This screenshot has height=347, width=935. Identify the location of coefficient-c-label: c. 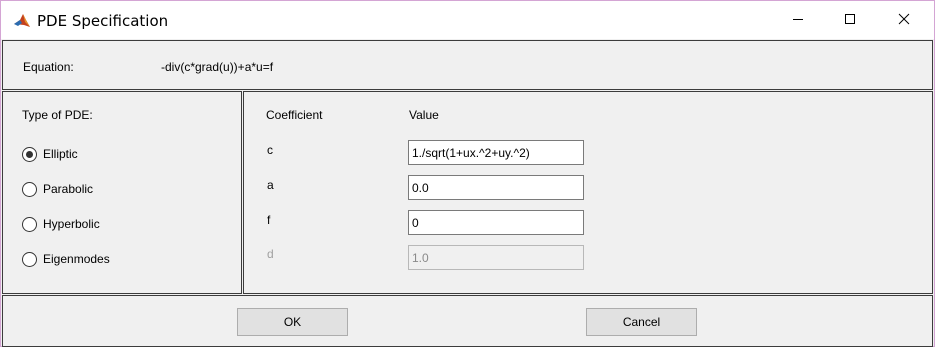
(270, 150).